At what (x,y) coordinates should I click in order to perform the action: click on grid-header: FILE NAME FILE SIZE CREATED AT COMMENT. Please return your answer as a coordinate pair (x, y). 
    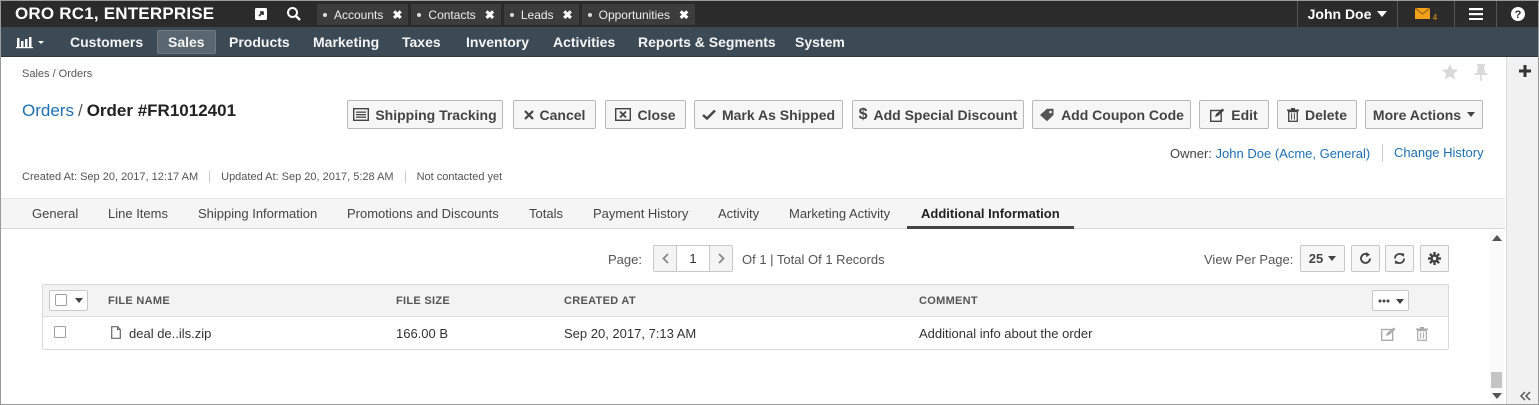
    Looking at the image, I should click on (745, 301).